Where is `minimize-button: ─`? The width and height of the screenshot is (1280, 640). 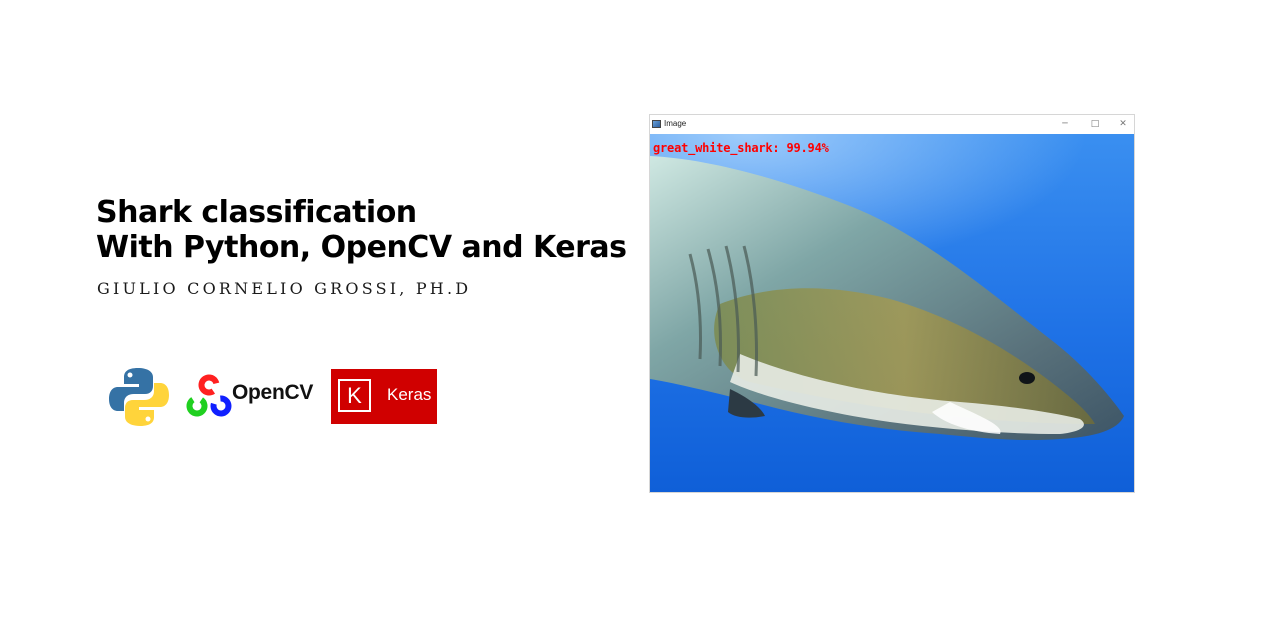 minimize-button: ─ is located at coordinates (1065, 124).